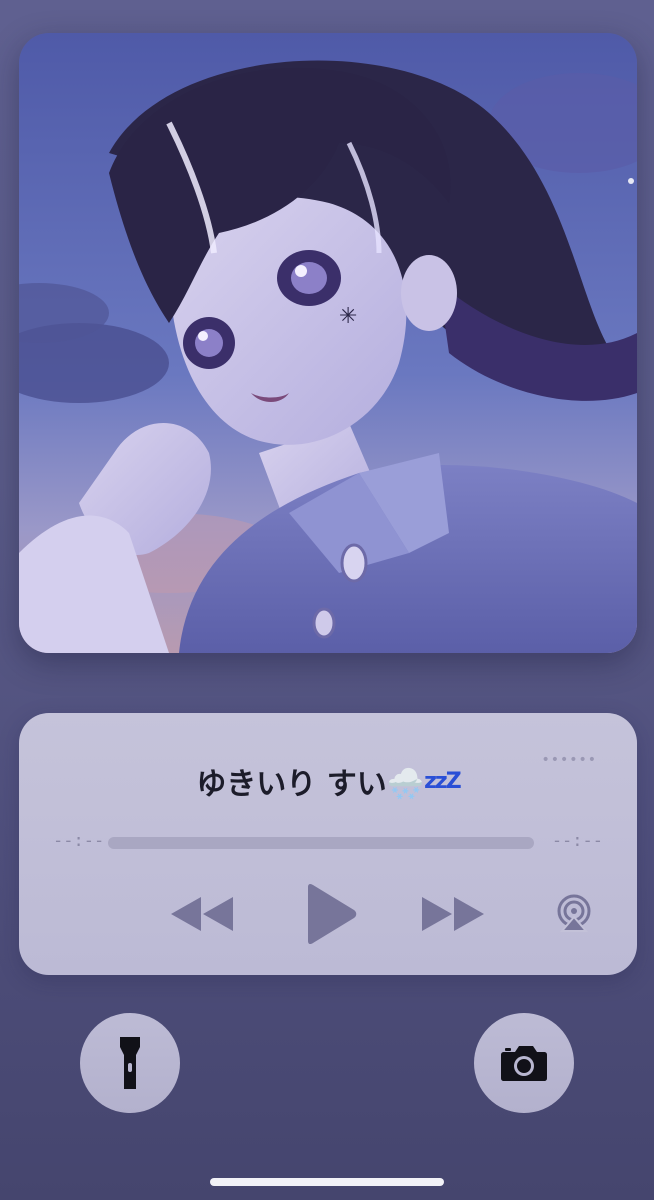 The image size is (654, 1200). I want to click on flashlight-button, so click(130, 1063).